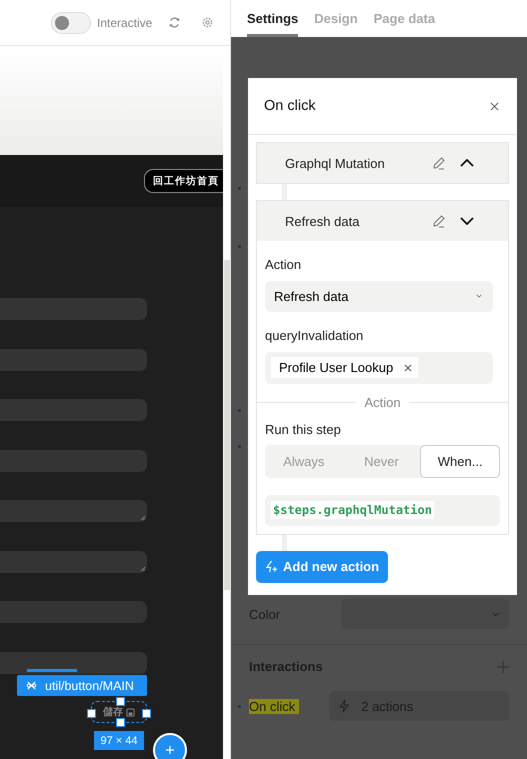  What do you see at coordinates (170, 750) in the screenshot?
I see `plus-icon` at bounding box center [170, 750].